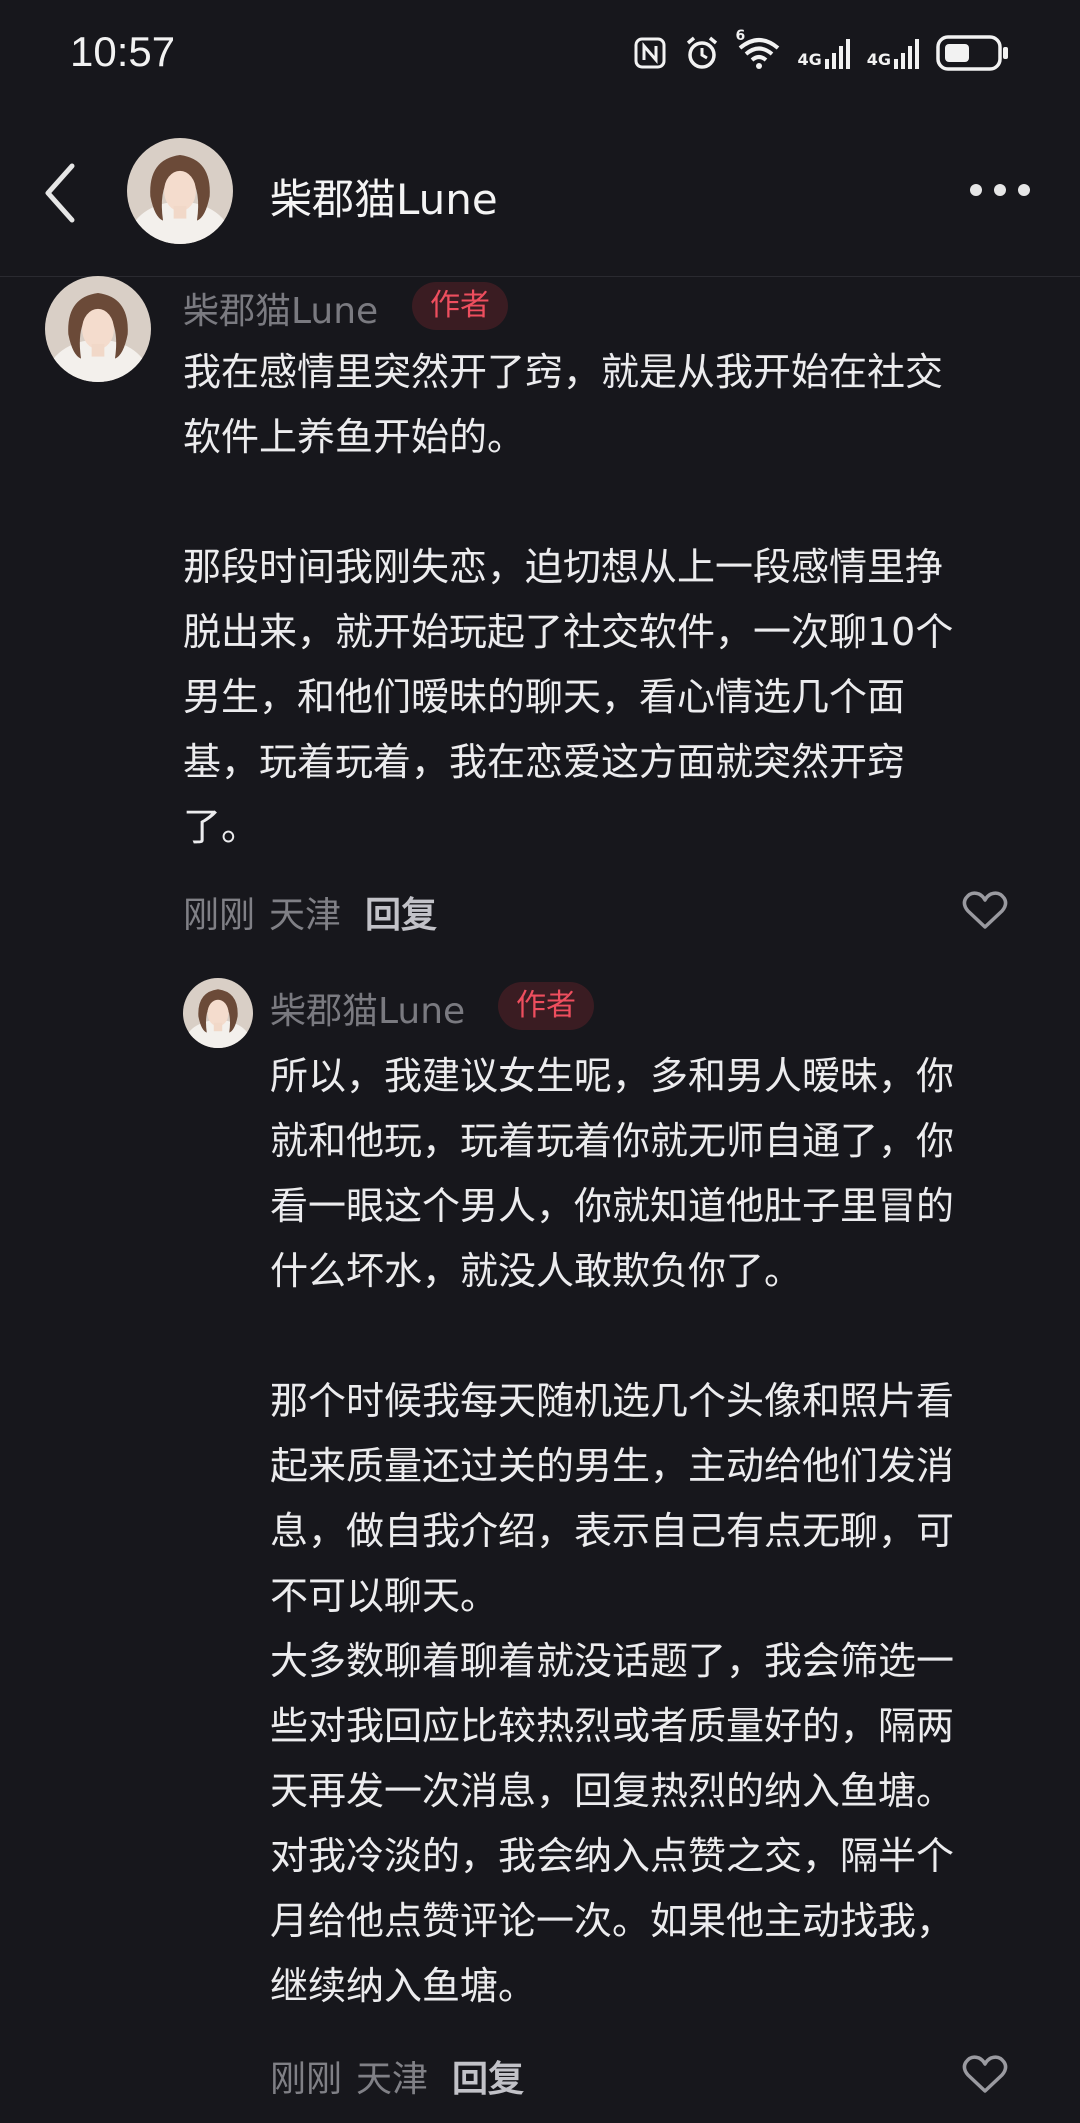  Describe the element at coordinates (540, 193) in the screenshot. I see `chat-header: 柴郡猫Lune` at that location.